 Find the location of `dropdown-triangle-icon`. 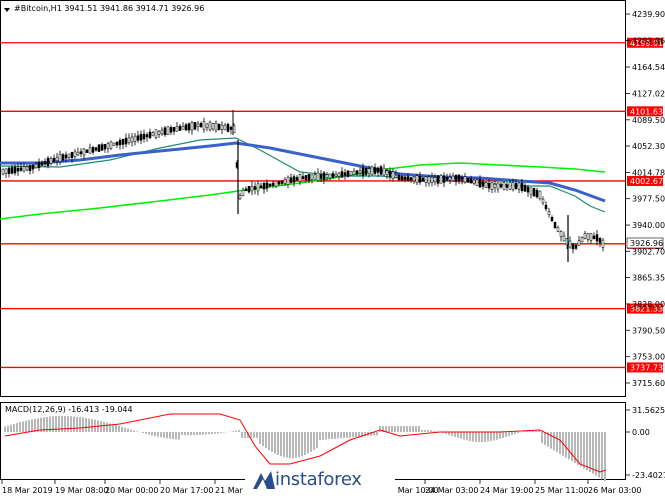

dropdown-triangle-icon is located at coordinates (7, 10).